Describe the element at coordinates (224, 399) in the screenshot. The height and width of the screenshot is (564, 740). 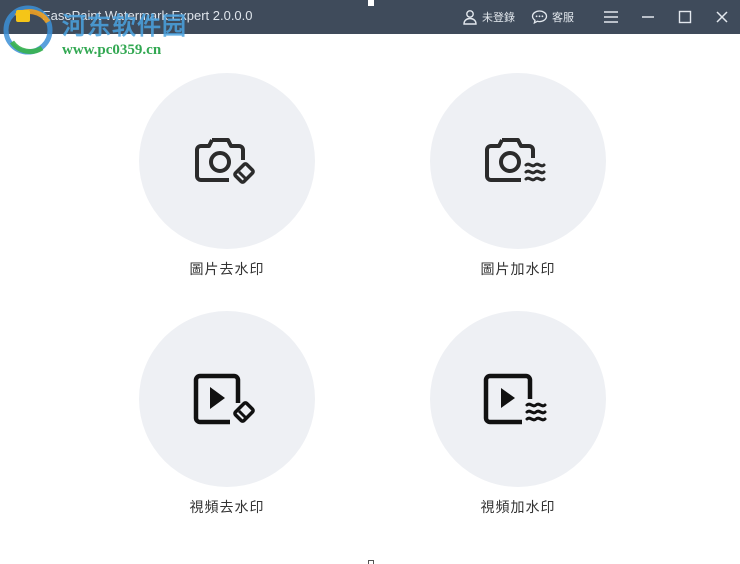
I see `video-eraser-icon` at that location.